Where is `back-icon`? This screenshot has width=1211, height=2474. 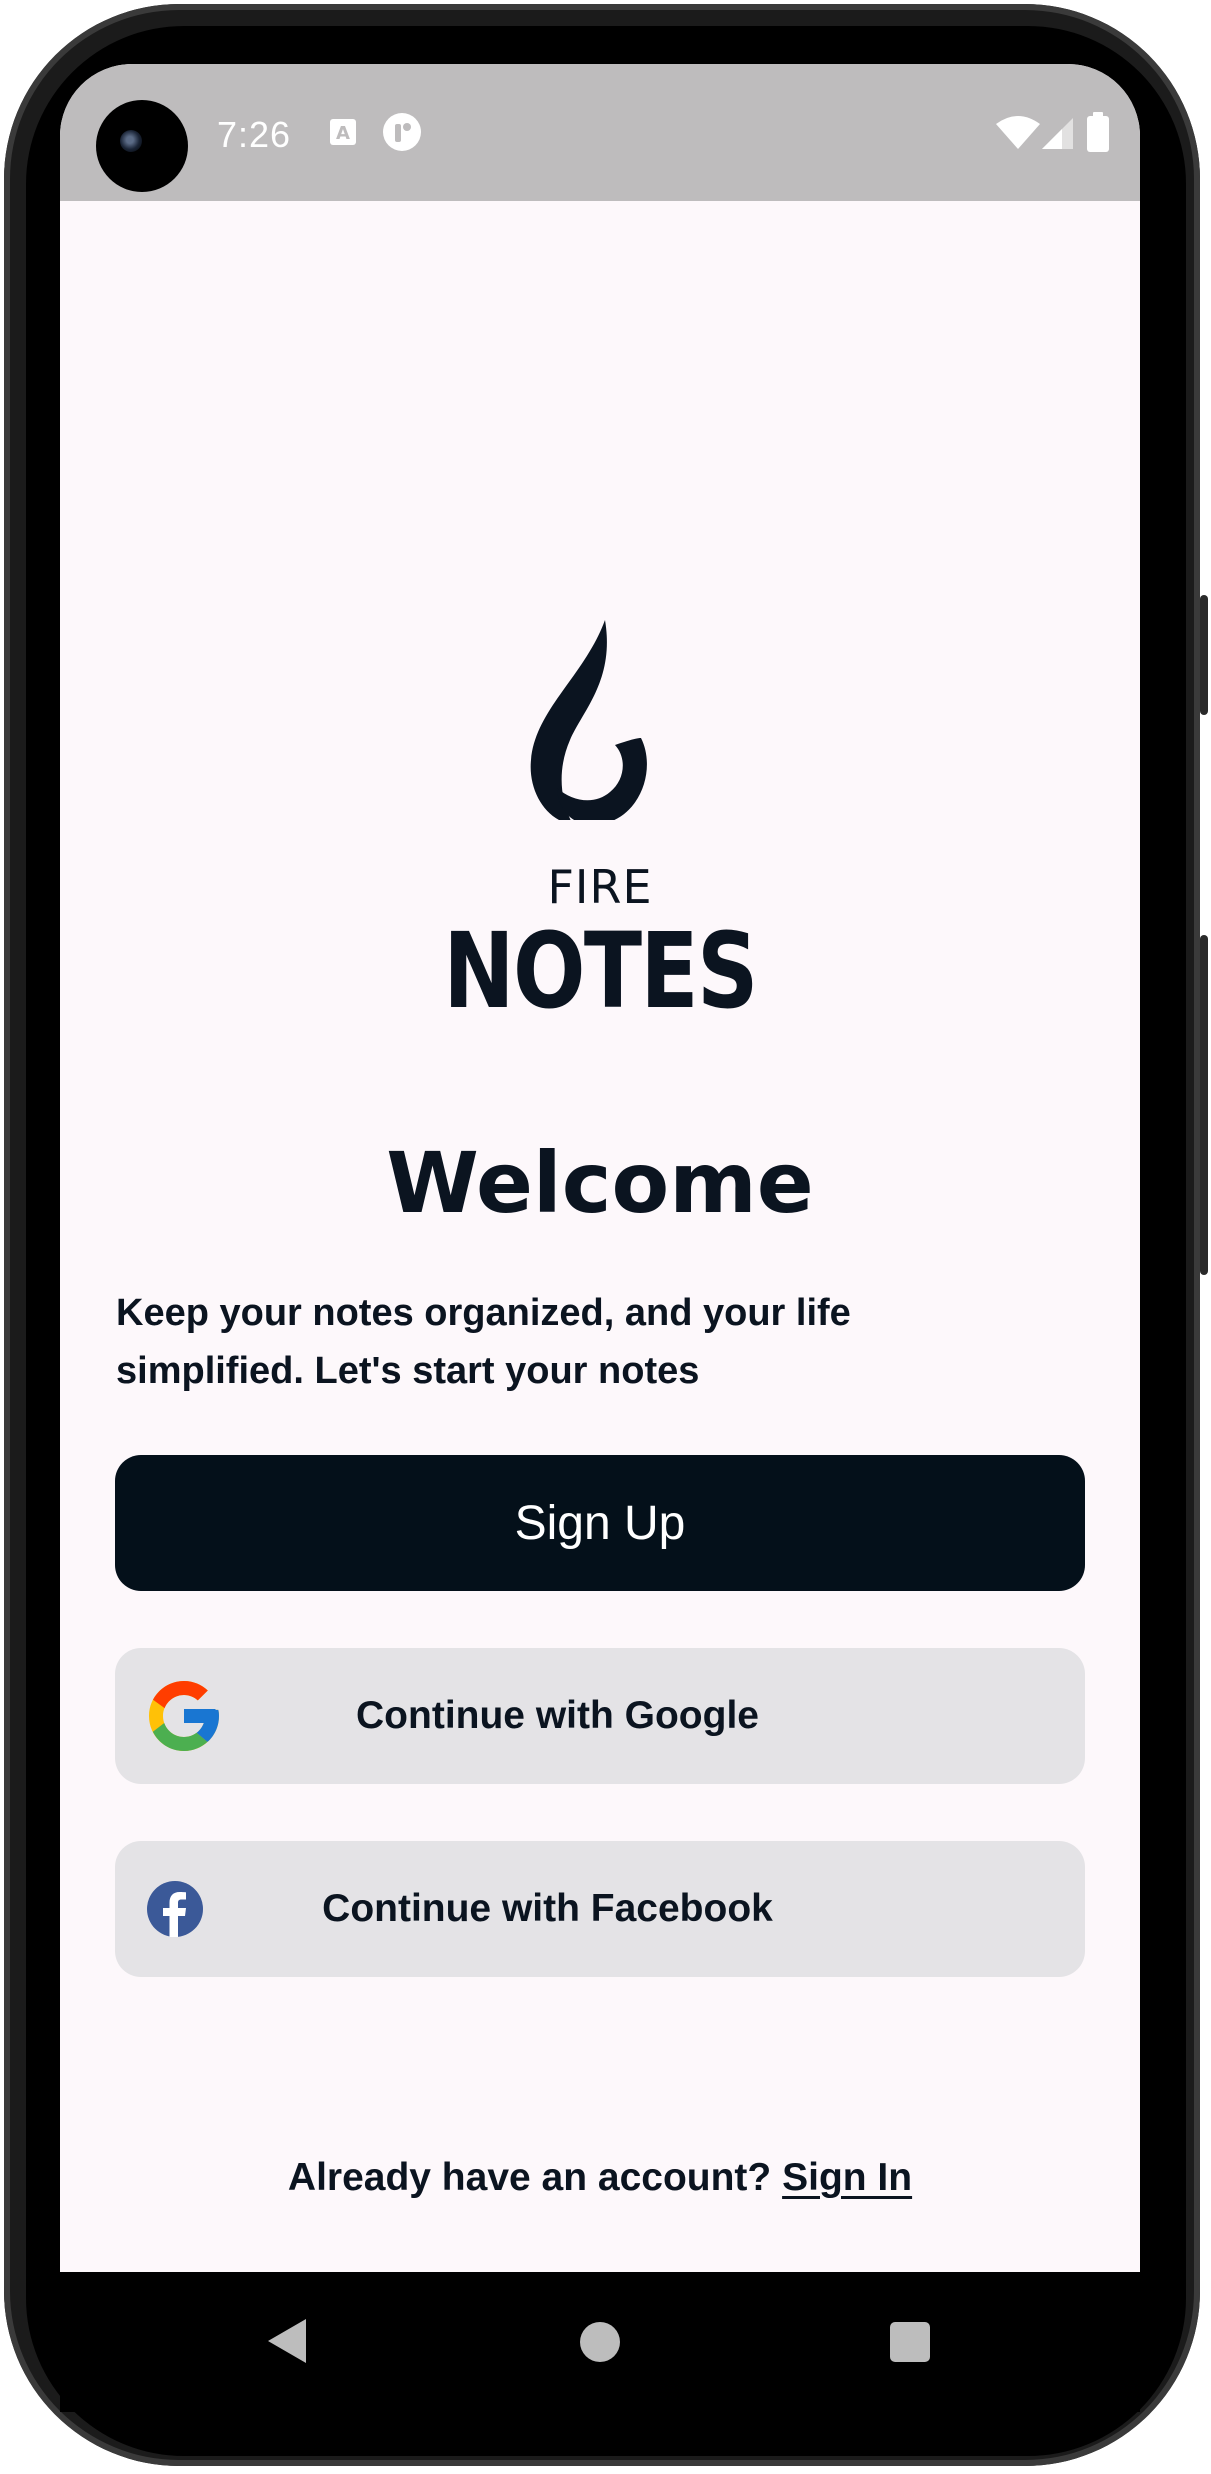
back-icon is located at coordinates (287, 2341).